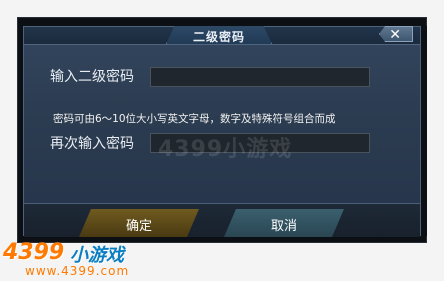 This screenshot has height=281, width=444. I want to click on password-label: 输入二级密码, so click(92, 77).